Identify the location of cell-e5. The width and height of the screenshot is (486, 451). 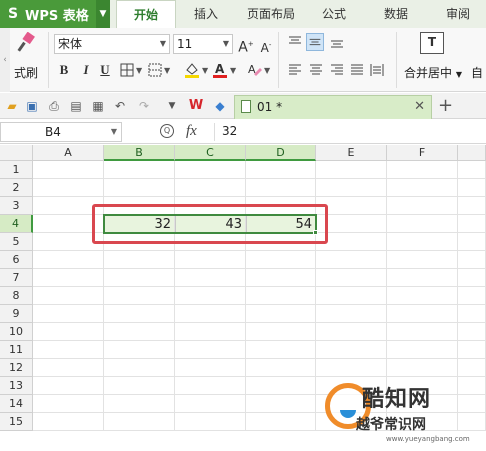
(351, 242).